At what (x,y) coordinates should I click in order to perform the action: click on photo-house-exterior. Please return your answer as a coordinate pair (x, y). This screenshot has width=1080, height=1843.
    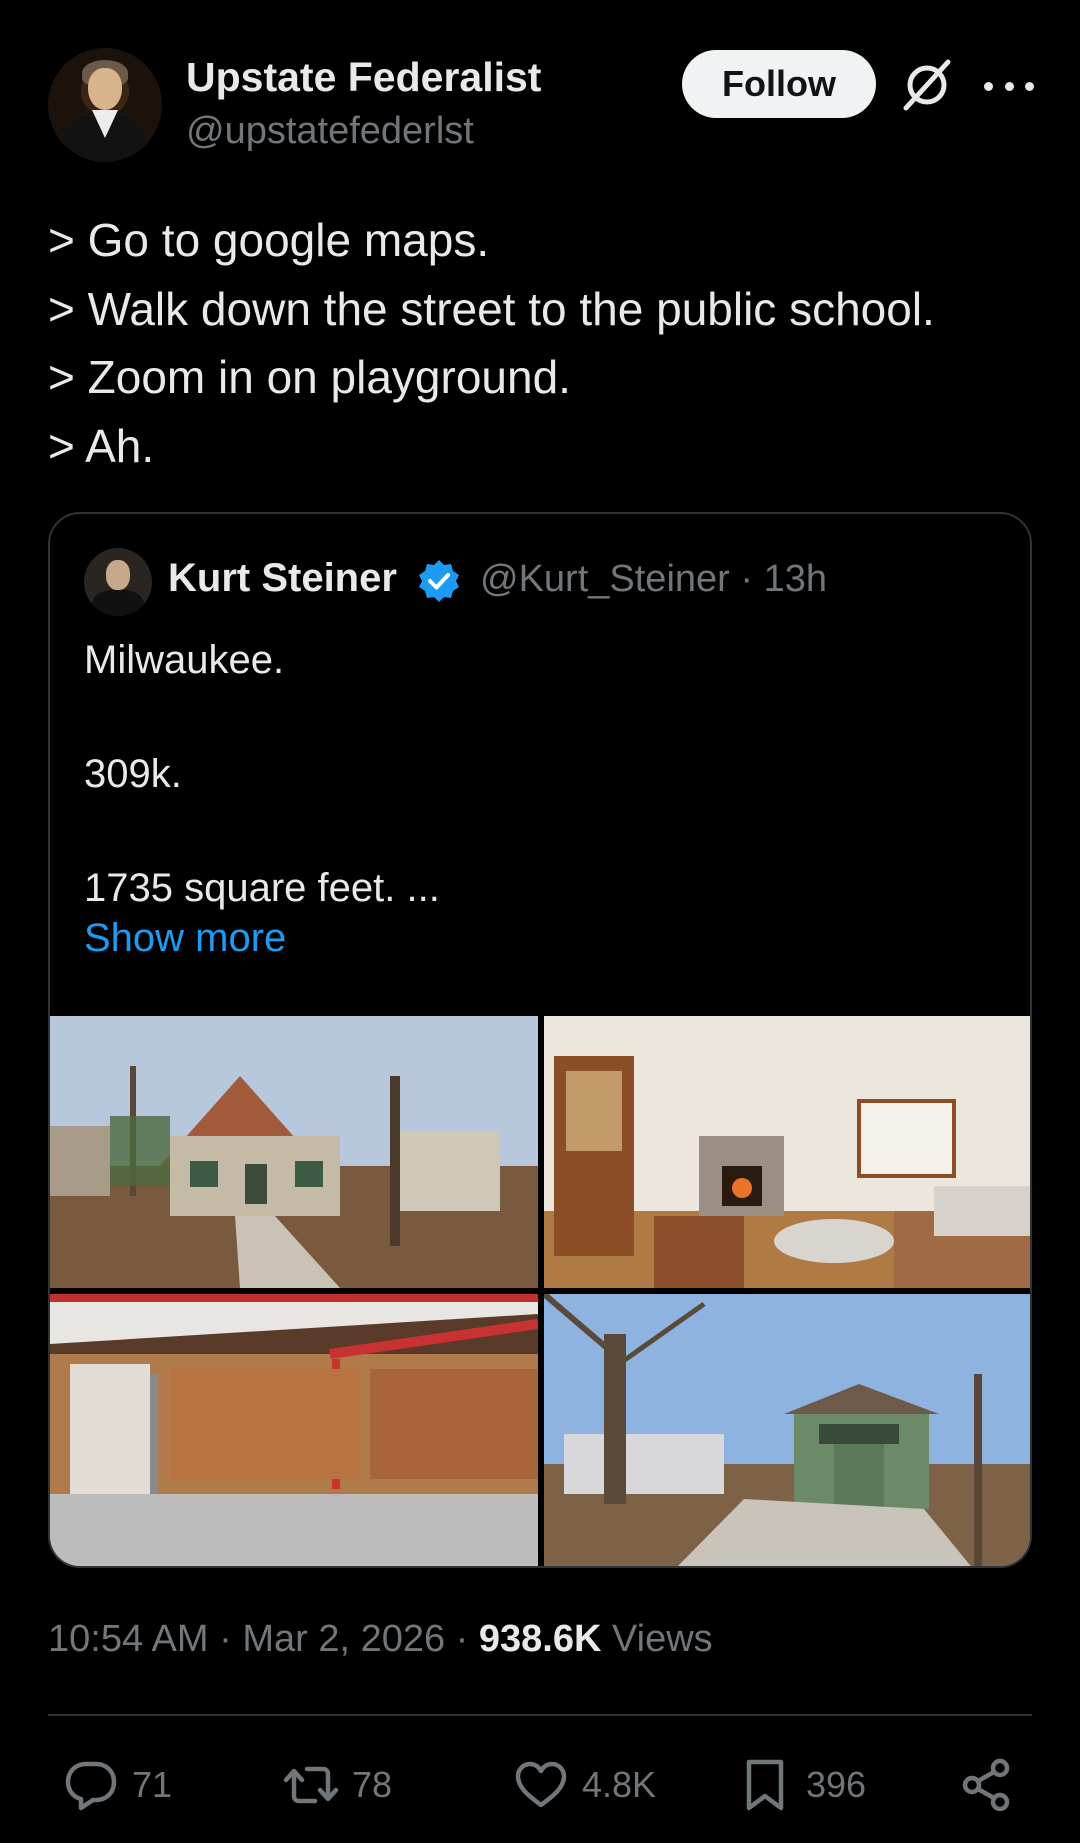
    Looking at the image, I should click on (294, 1152).